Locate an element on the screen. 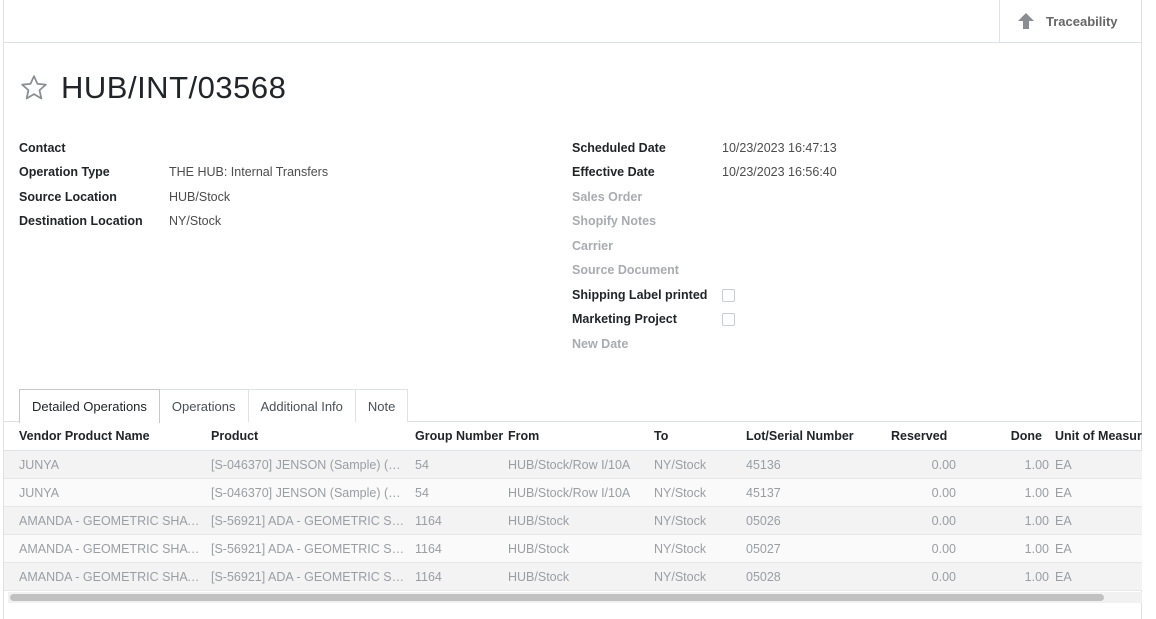 This screenshot has width=1156, height=619. cell-vendor-product-name: JUNYA is located at coordinates (39, 465).